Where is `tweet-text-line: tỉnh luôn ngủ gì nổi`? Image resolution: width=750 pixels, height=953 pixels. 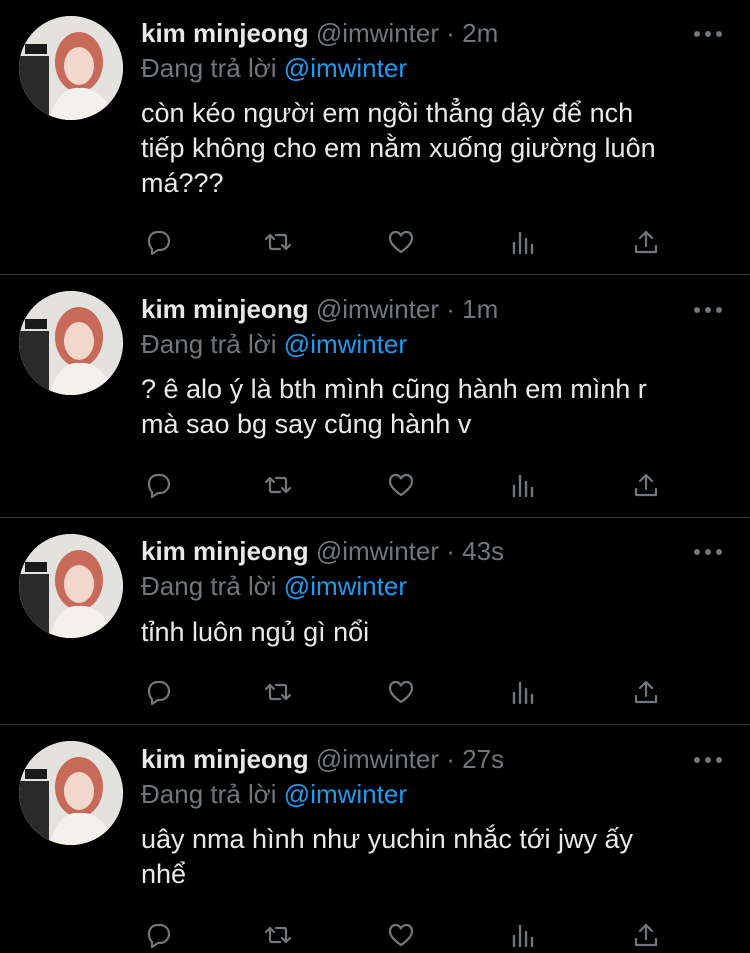 tweet-text-line: tỉnh luôn ngủ gì nổi is located at coordinates (255, 632).